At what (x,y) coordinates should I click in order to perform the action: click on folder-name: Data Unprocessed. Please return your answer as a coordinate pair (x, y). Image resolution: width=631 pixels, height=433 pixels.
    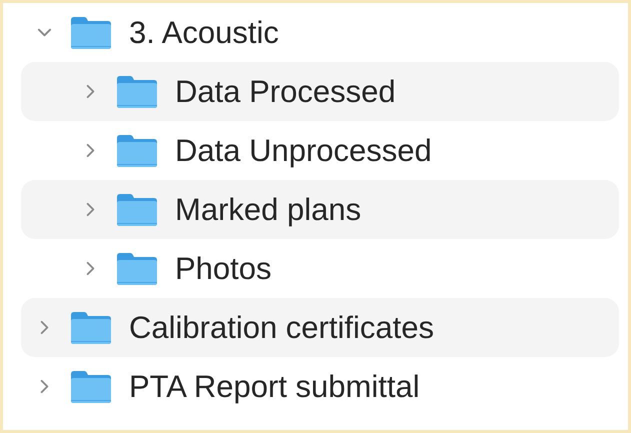
    Looking at the image, I should click on (303, 150).